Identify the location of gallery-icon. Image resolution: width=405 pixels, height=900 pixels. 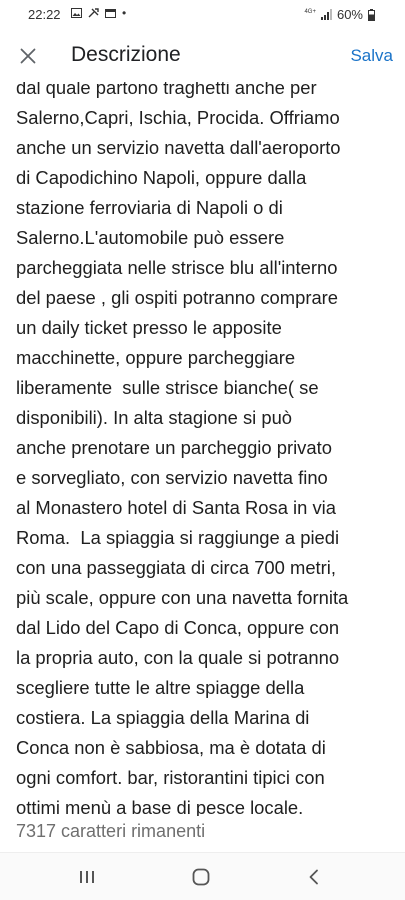
(76, 13).